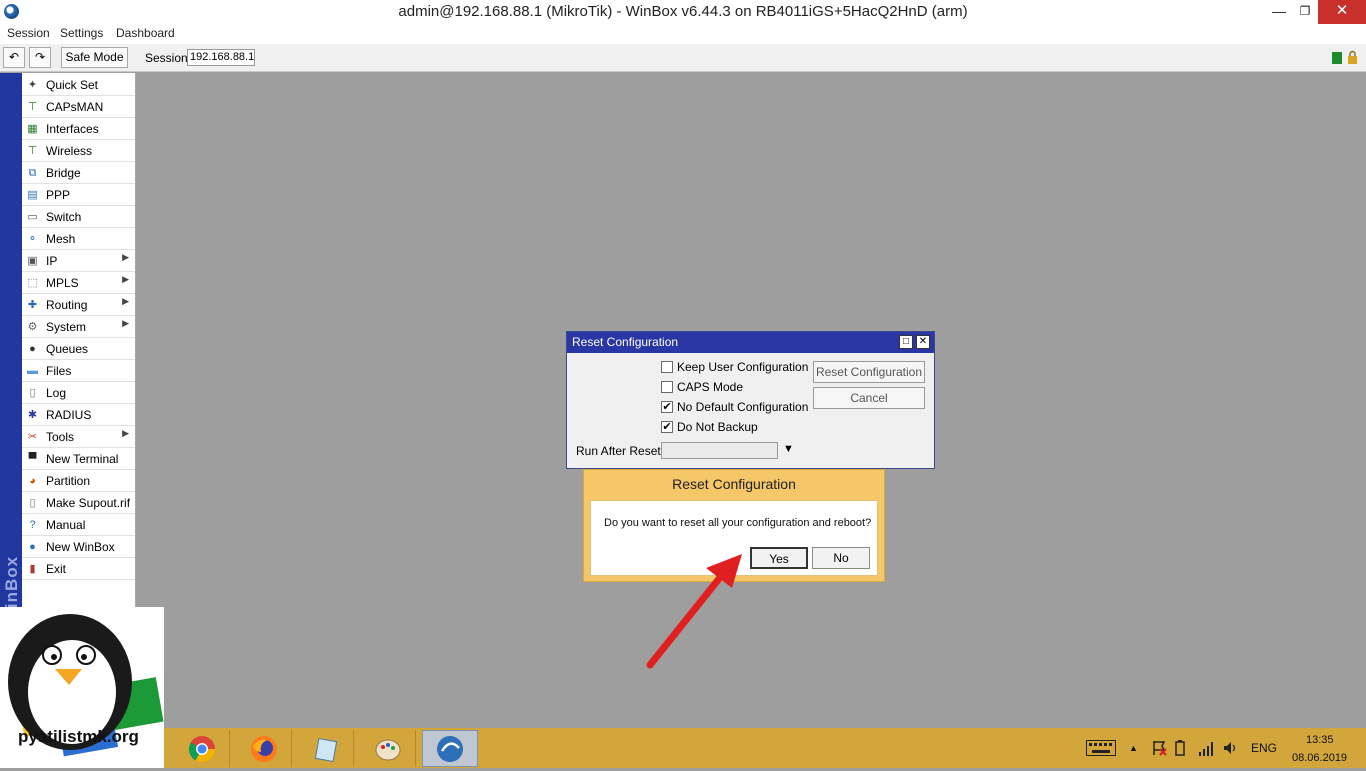 This screenshot has width=1366, height=771. Describe the element at coordinates (14, 57) in the screenshot. I see `undo-button: ↶` at that location.